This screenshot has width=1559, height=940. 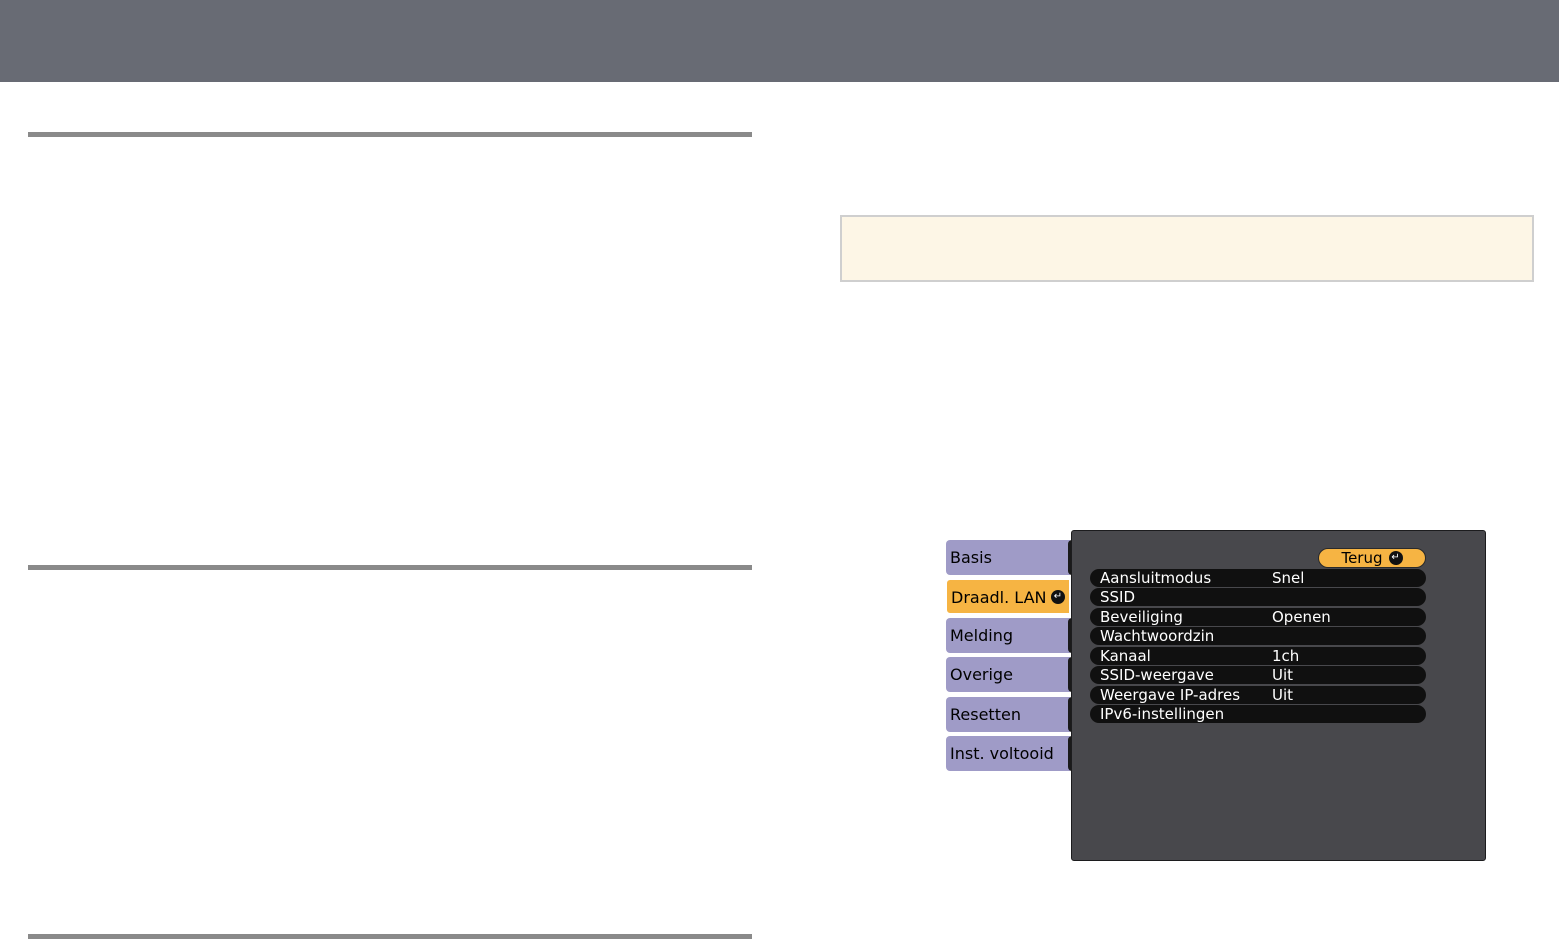 I want to click on menu-tab-label: Draadl. LAN, so click(x=999, y=597).